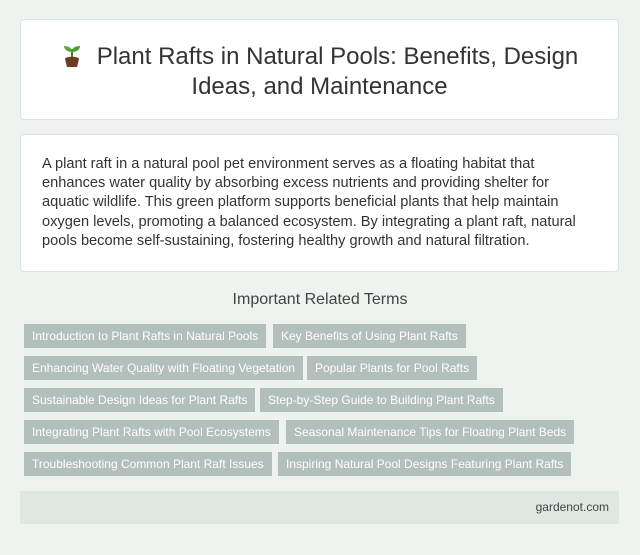  Describe the element at coordinates (392, 368) in the screenshot. I see `related-term-tag: Popular Plants for Pool Rafts` at that location.